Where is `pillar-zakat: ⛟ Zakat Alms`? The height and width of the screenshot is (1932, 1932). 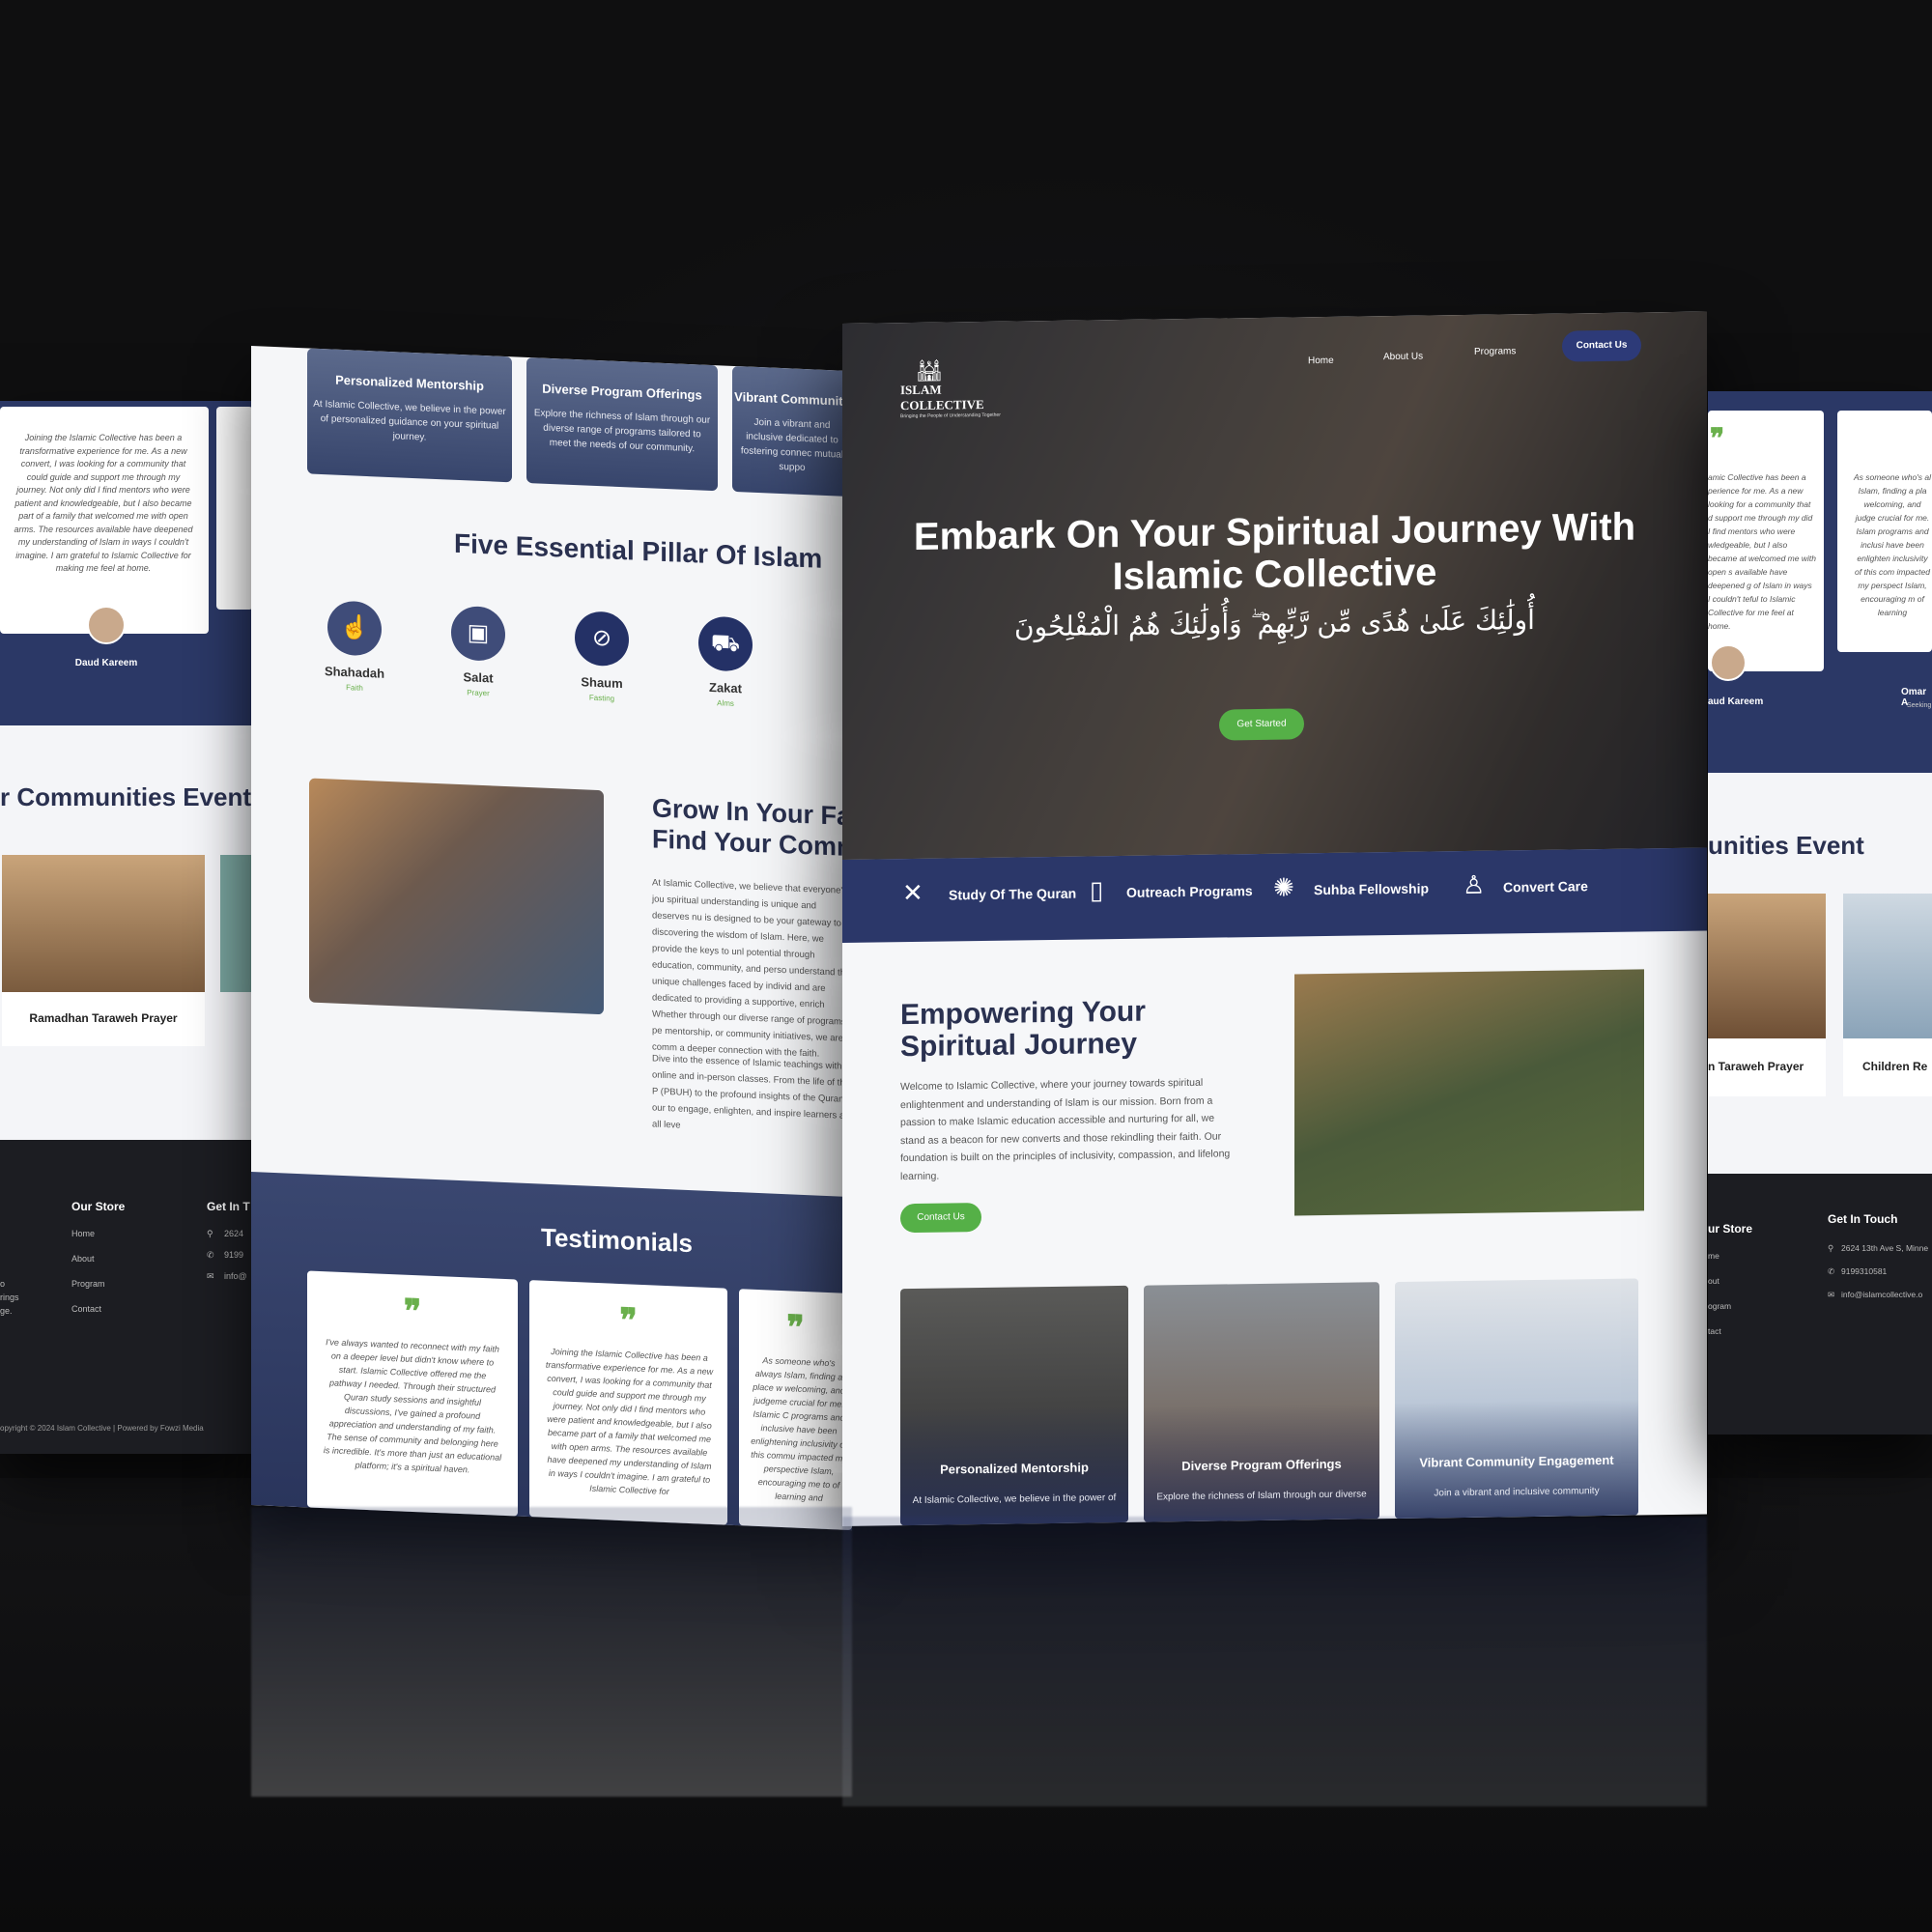 pillar-zakat: ⛟ Zakat Alms is located at coordinates (725, 662).